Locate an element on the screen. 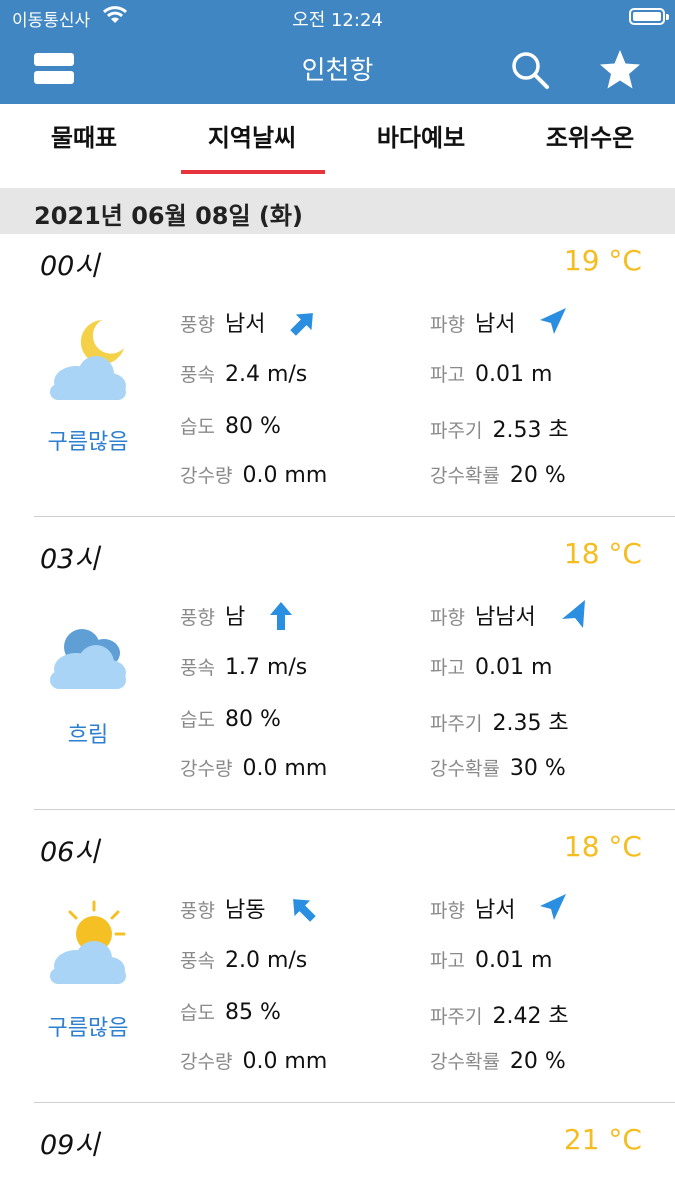 The image size is (675, 1200). hour-label: 09시 is located at coordinates (70, 1145).